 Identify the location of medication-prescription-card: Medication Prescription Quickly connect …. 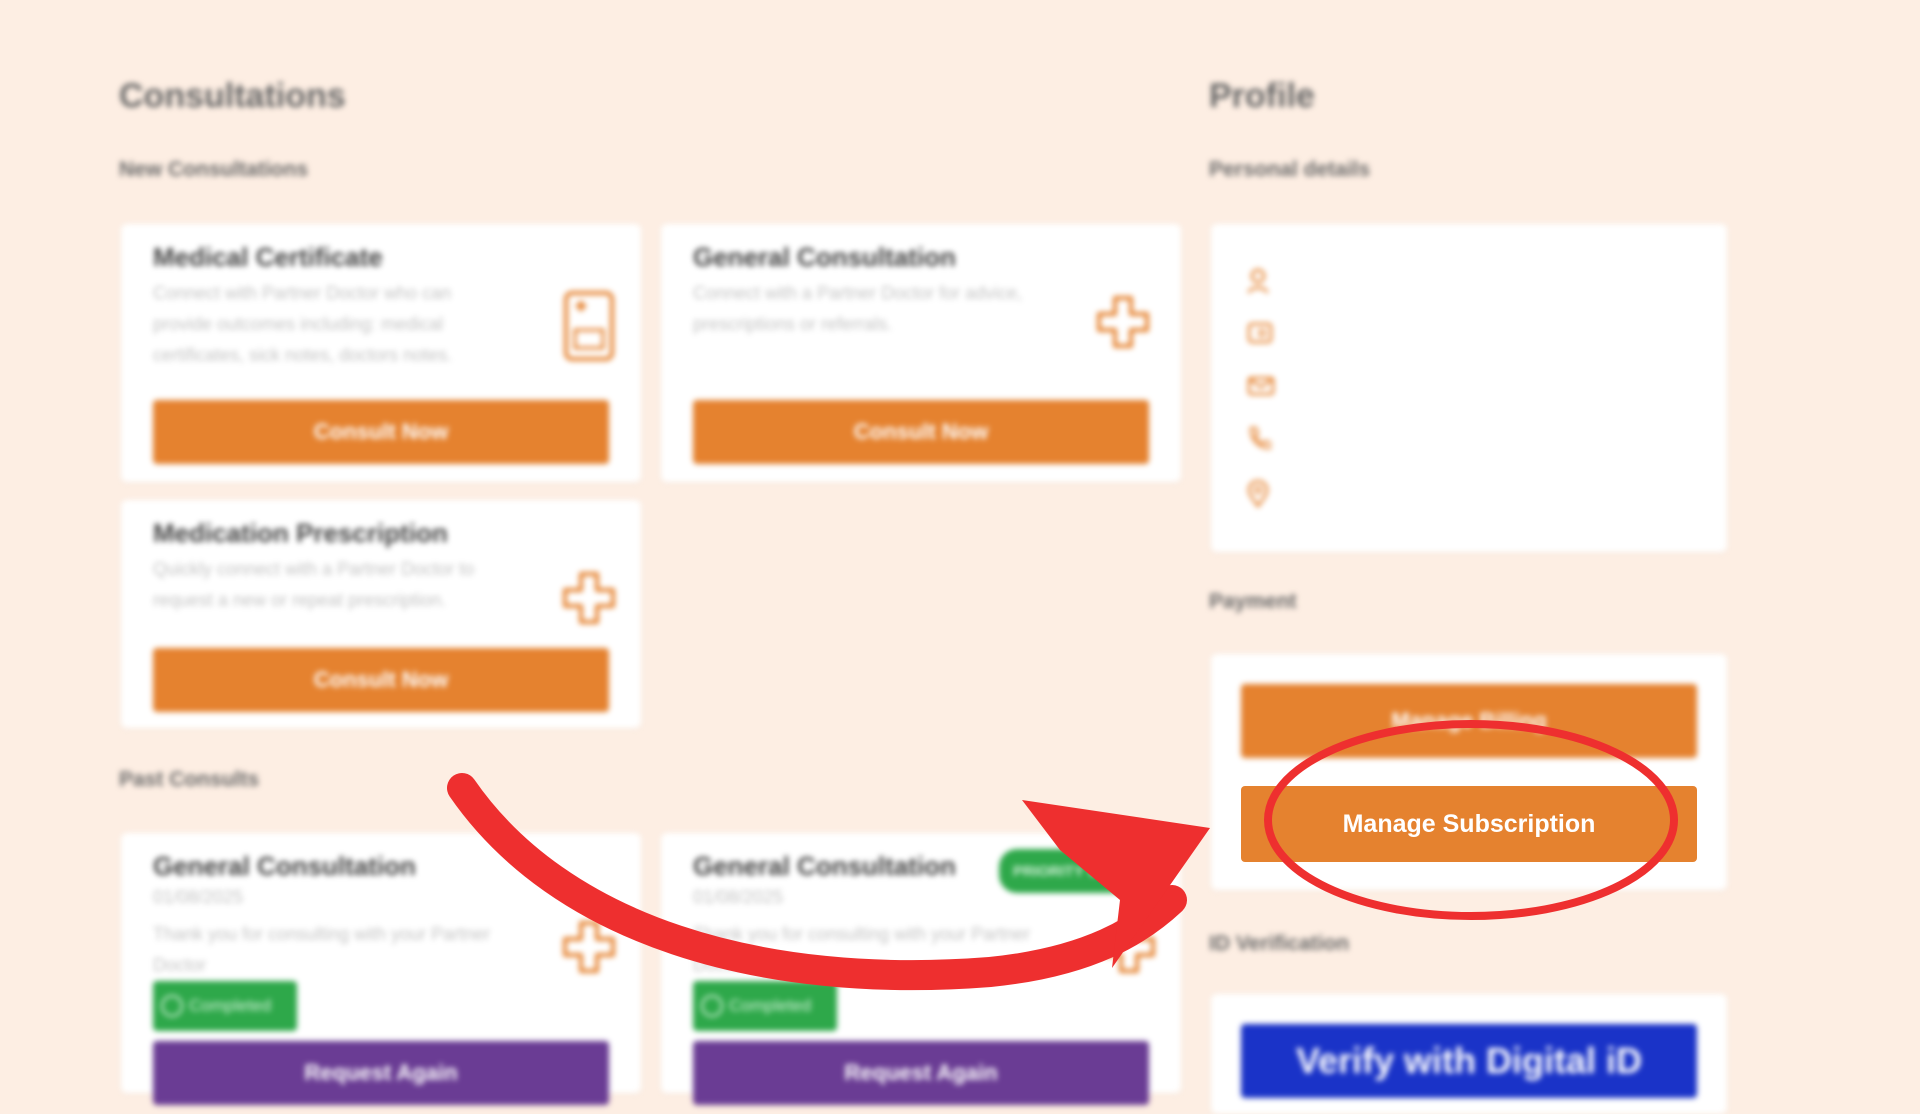
(381, 614).